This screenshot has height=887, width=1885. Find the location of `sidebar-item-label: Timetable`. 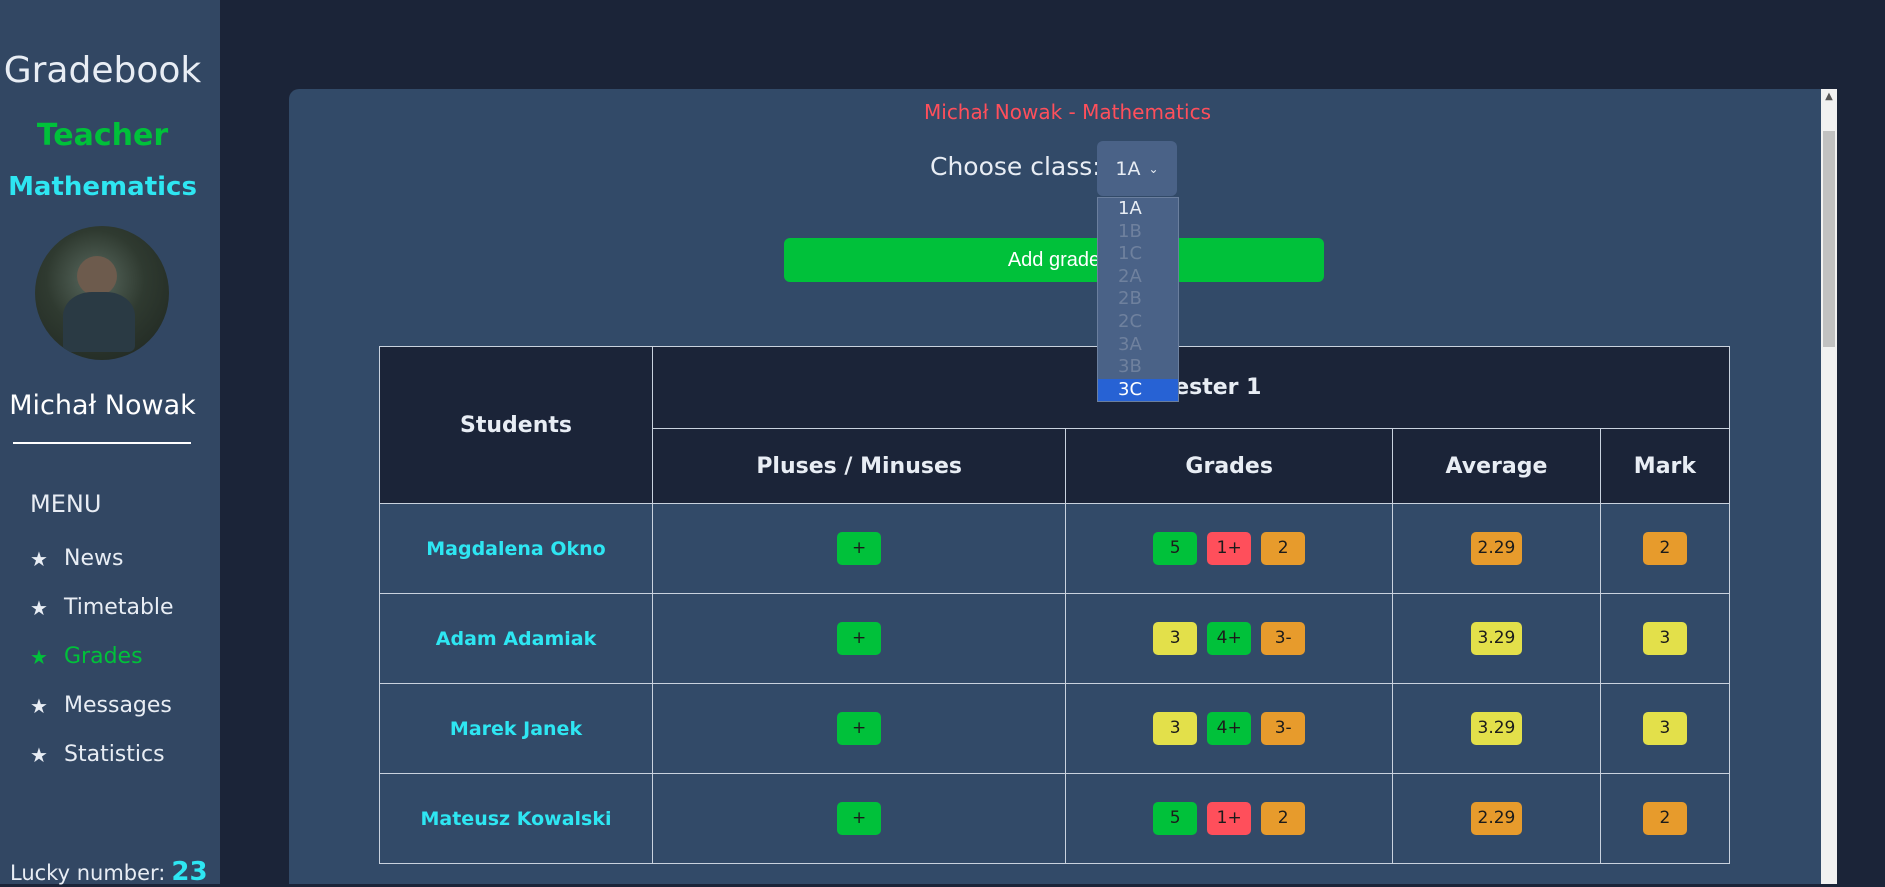

sidebar-item-label: Timetable is located at coordinates (119, 607).